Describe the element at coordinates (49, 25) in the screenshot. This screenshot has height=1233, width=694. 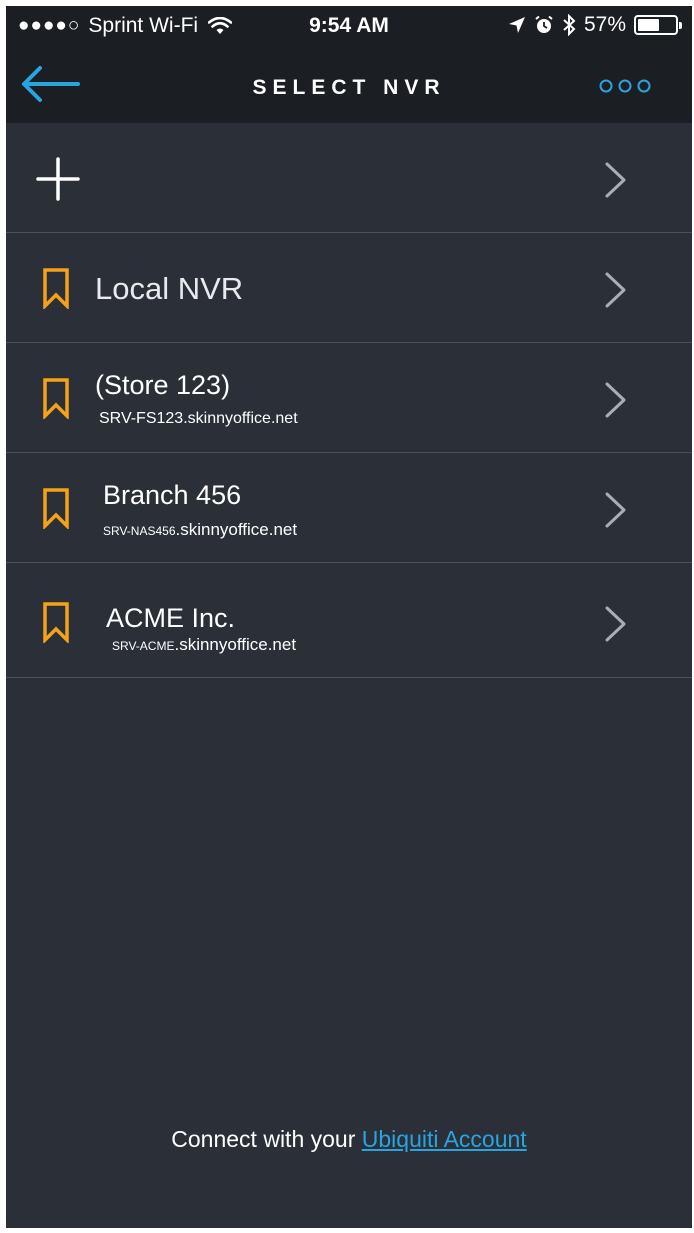
I see `signal-strength: ●●●●○` at that location.